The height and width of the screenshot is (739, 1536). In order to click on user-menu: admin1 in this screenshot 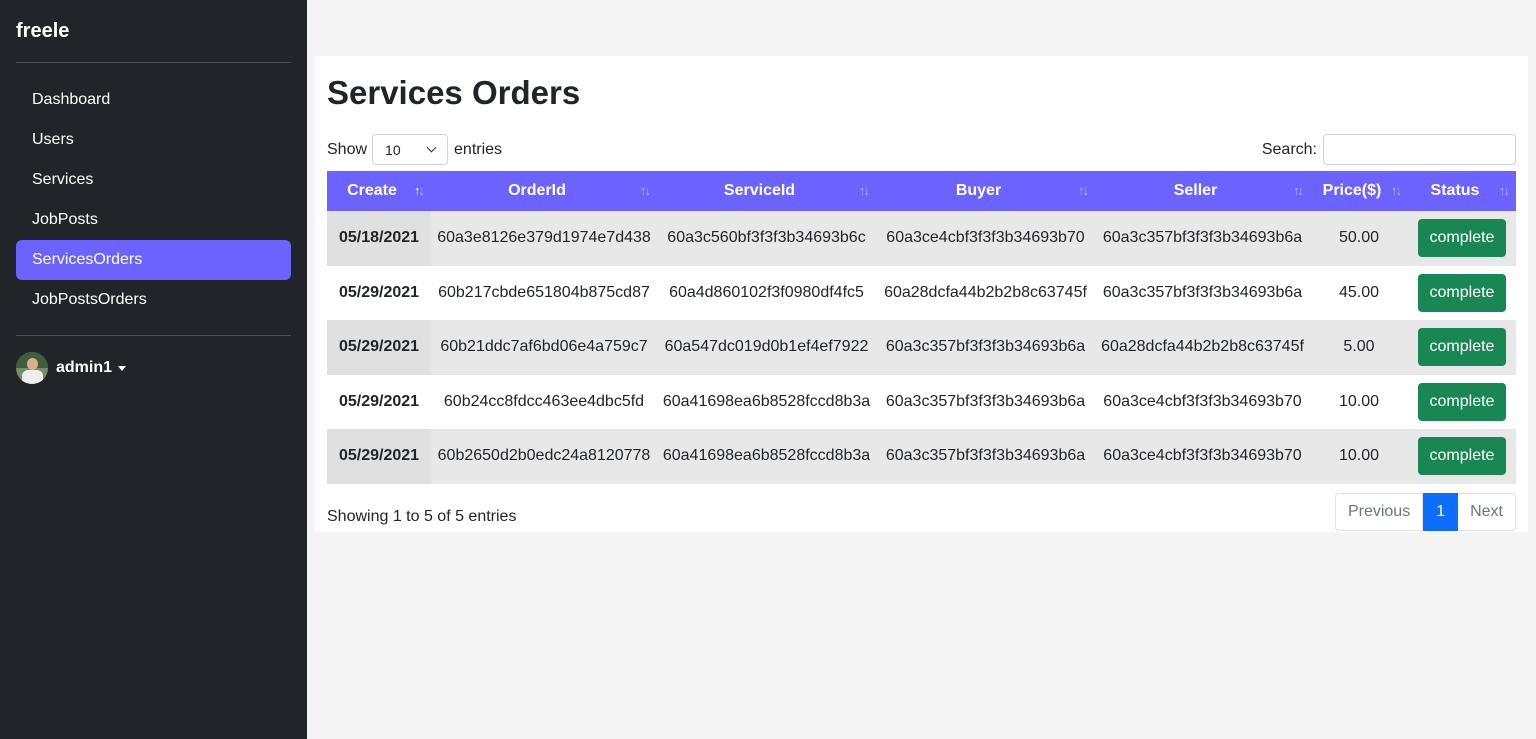, I will do `click(71, 368)`.